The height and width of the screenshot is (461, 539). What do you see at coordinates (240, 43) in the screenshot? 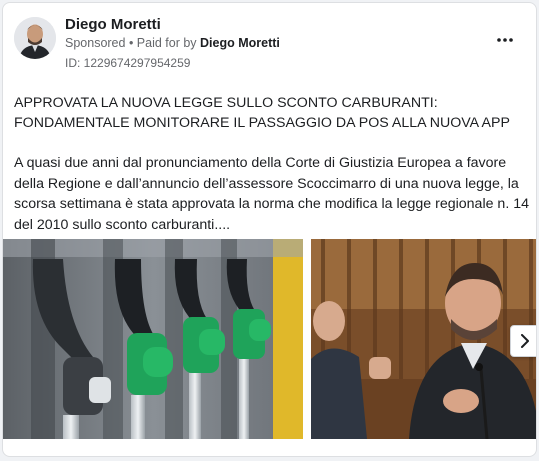
I see `paid-for-name: Diego Moretti` at bounding box center [240, 43].